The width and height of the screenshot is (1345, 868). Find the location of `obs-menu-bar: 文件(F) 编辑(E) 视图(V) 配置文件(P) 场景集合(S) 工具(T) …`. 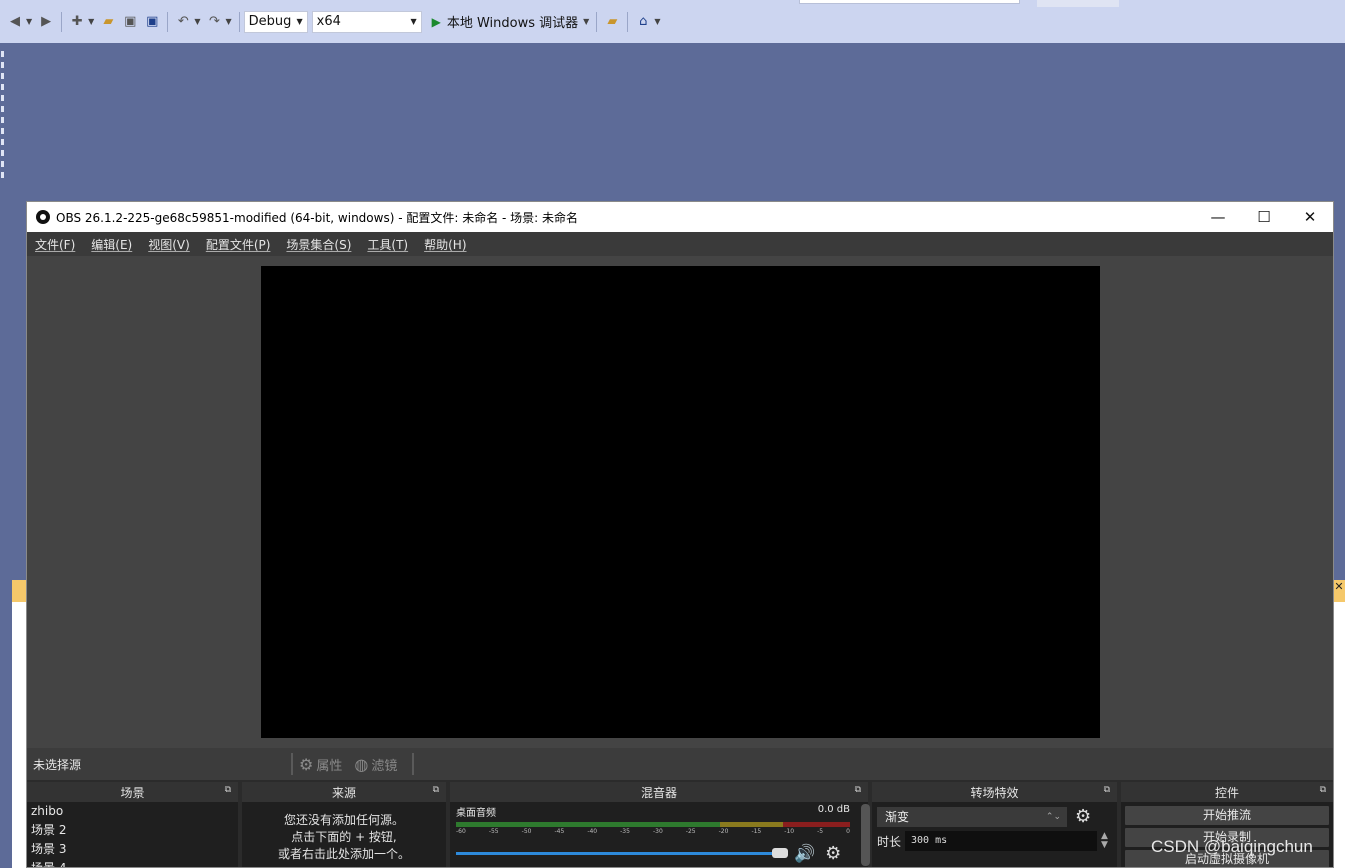

obs-menu-bar: 文件(F) 编辑(E) 视图(V) 配置文件(P) 场景集合(S) 工具(T) … is located at coordinates (680, 244).